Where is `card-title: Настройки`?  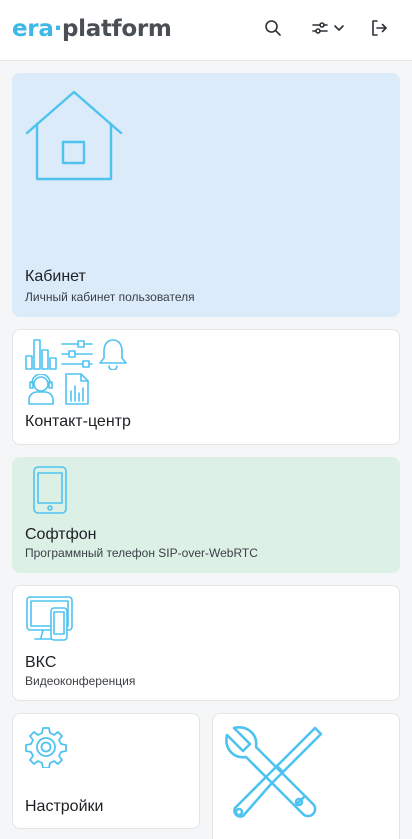 card-title: Настройки is located at coordinates (64, 806).